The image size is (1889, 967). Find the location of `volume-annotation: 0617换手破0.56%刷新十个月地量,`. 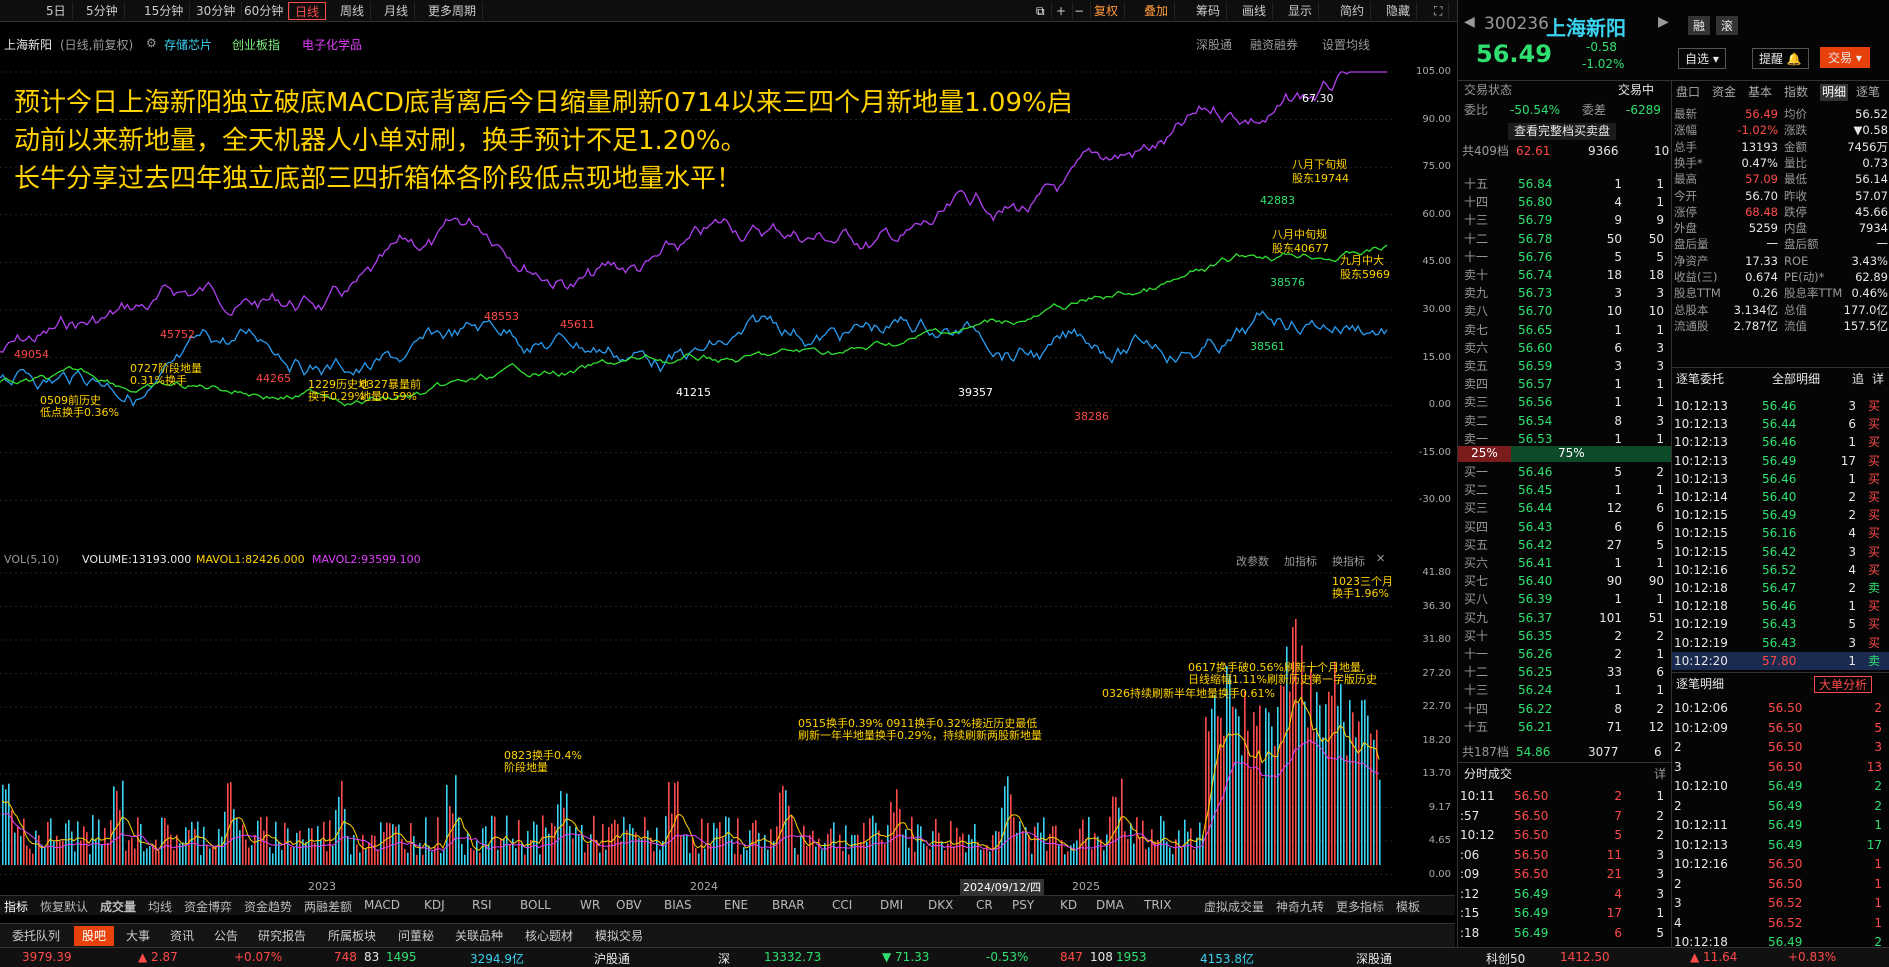

volume-annotation: 0617换手破0.56%刷新十个月地量, is located at coordinates (1276, 667).